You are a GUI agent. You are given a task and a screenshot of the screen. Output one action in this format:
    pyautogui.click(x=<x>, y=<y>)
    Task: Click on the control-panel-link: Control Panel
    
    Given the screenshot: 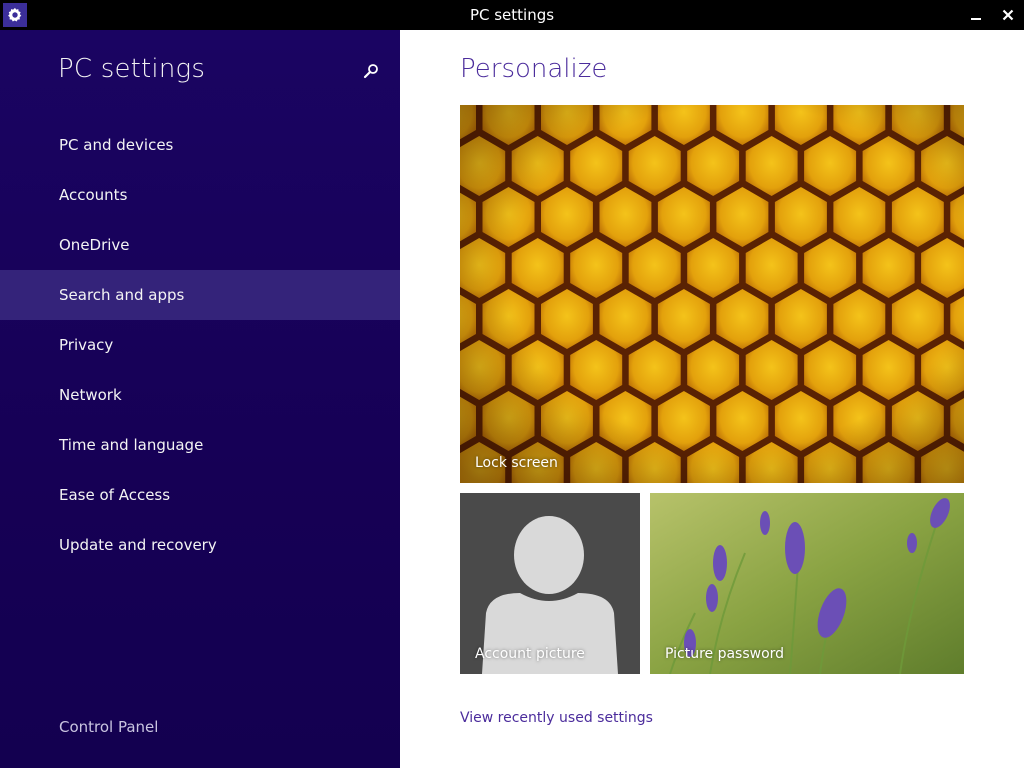 What is the action you would take?
    pyautogui.click(x=108, y=727)
    